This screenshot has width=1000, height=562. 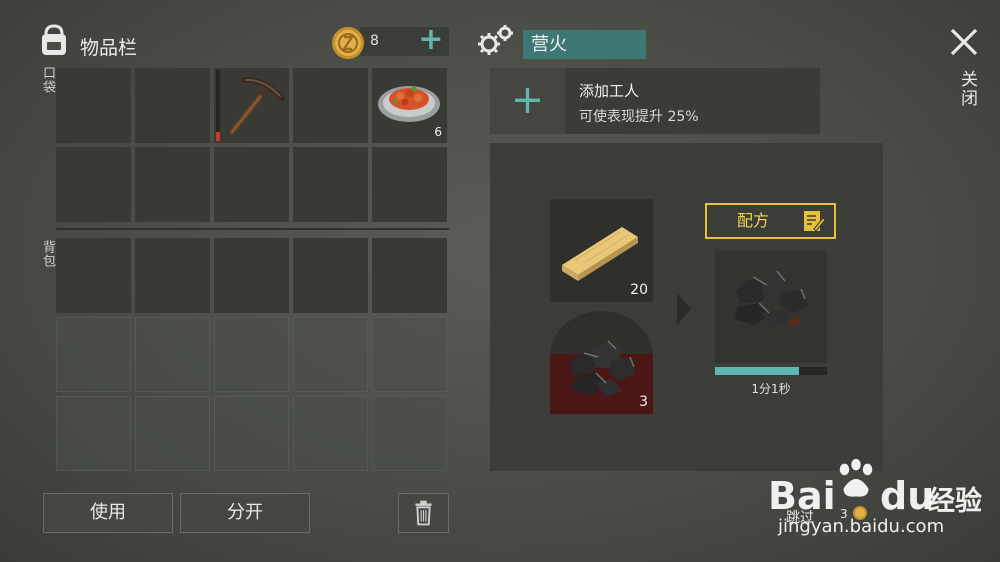 What do you see at coordinates (643, 402) in the screenshot?
I see `input-quantity: 3` at bounding box center [643, 402].